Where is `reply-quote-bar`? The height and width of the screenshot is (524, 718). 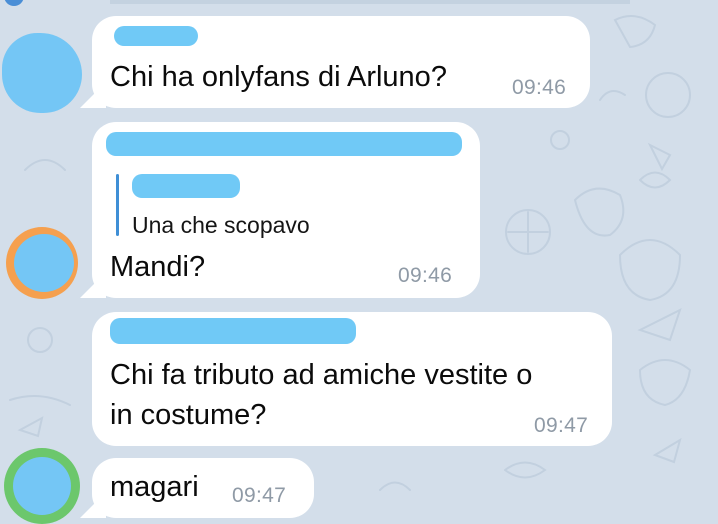
reply-quote-bar is located at coordinates (117, 205).